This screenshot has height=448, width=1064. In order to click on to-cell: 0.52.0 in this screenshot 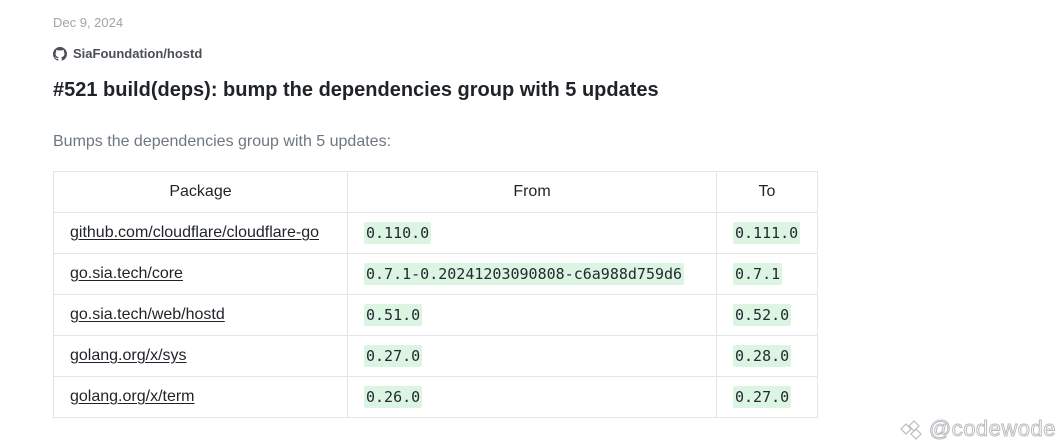, I will do `click(767, 315)`.